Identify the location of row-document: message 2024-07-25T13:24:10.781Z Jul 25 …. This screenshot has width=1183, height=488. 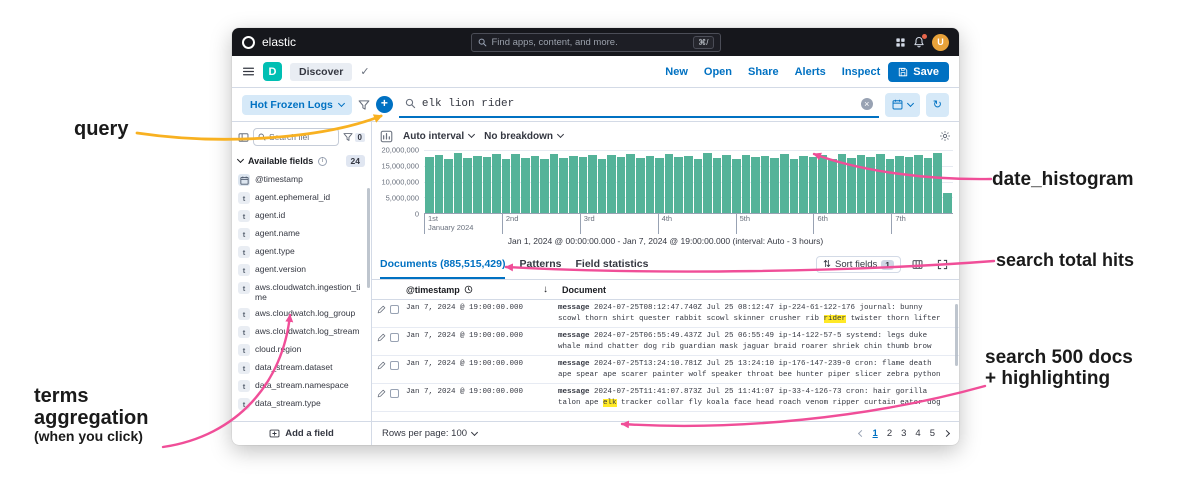
(758, 370).